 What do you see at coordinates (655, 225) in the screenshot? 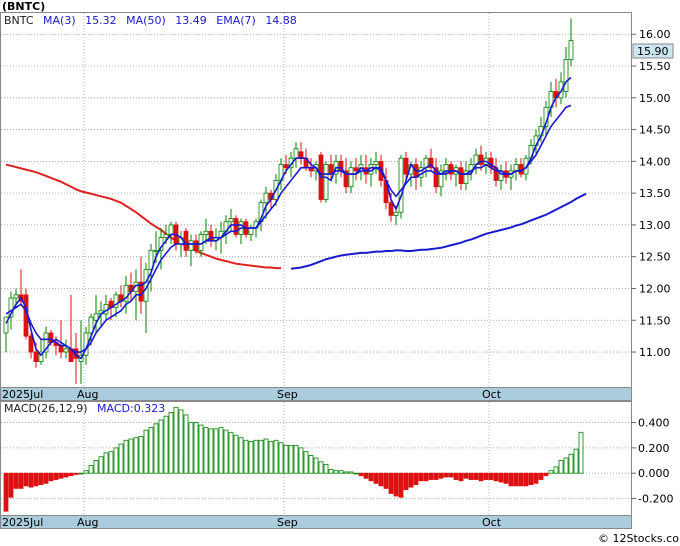
I see `price-tick-label: 13.00` at bounding box center [655, 225].